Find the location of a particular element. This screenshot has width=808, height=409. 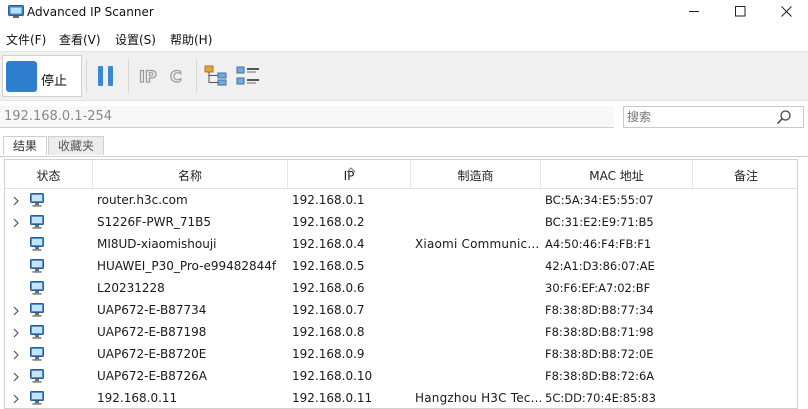

table-row: L20231228 192.168.0.6 30:F6:EF:A7:02:BF is located at coordinates (401, 288).